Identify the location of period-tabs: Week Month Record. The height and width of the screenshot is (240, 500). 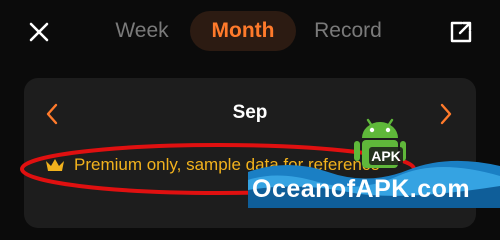
(256, 31).